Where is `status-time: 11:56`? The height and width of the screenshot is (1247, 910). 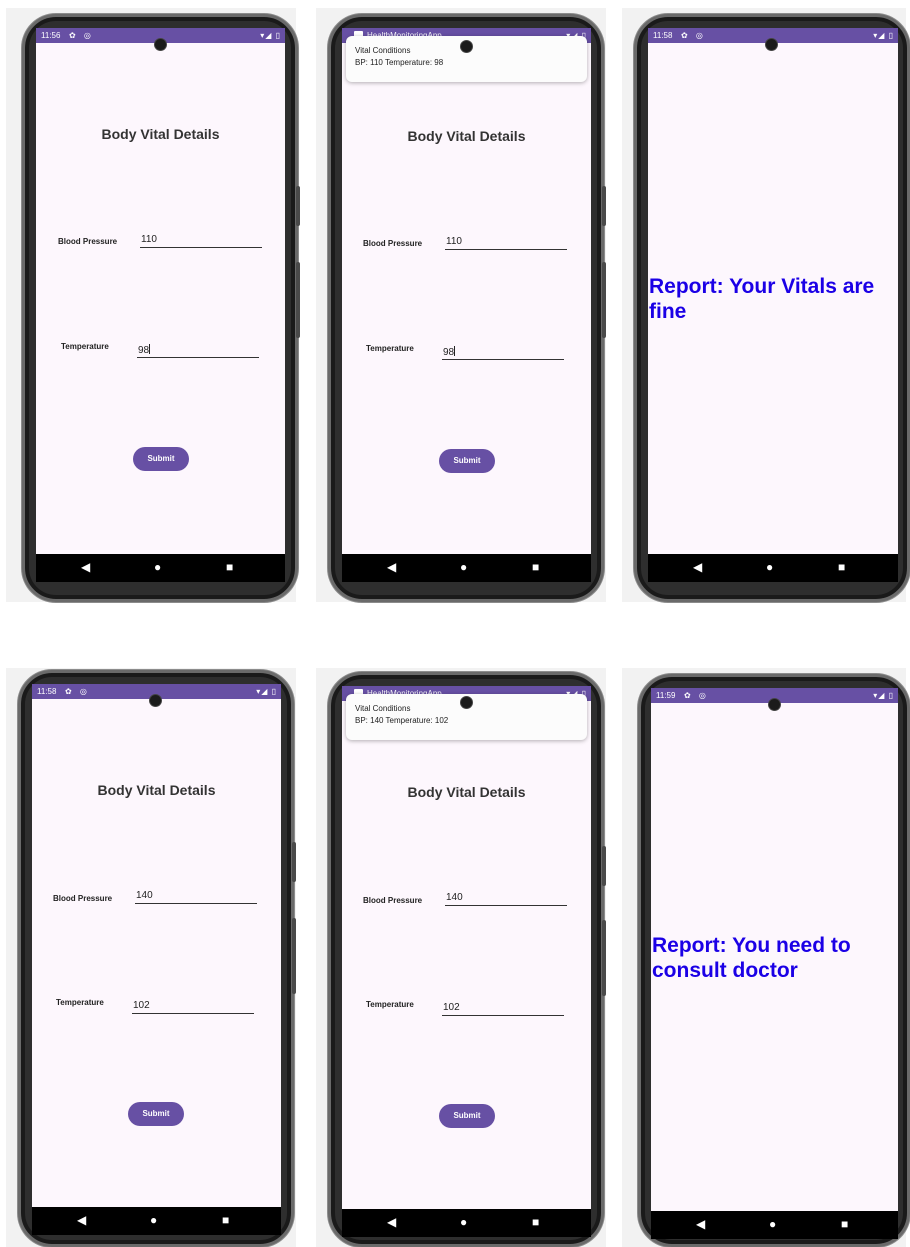 status-time: 11:56 is located at coordinates (51, 35).